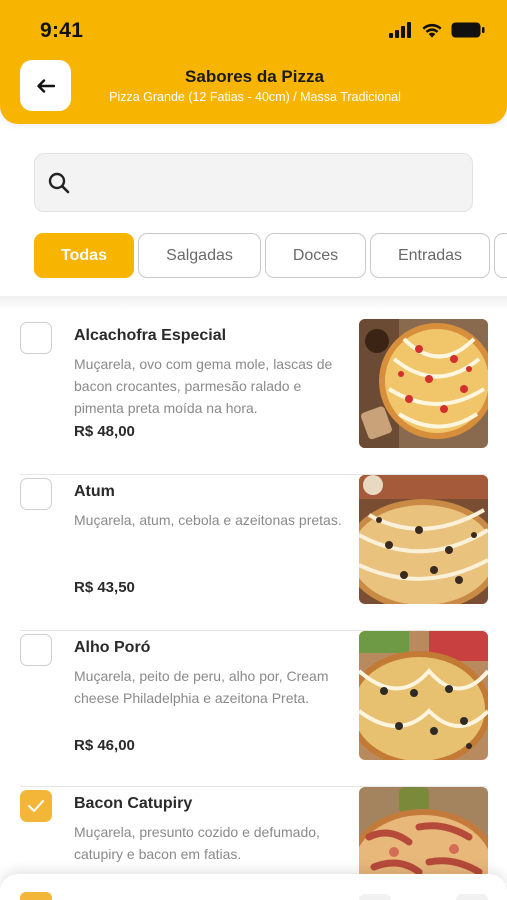 This screenshot has height=900, width=507. What do you see at coordinates (430, 255) in the screenshot?
I see `tab-entradas: Entradas` at bounding box center [430, 255].